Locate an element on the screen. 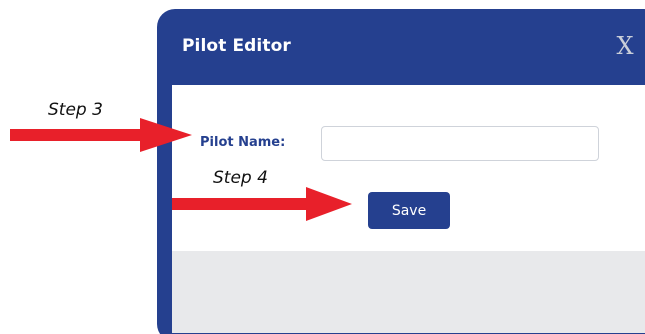  step-4-annotation: Step 4 is located at coordinates (240, 178).